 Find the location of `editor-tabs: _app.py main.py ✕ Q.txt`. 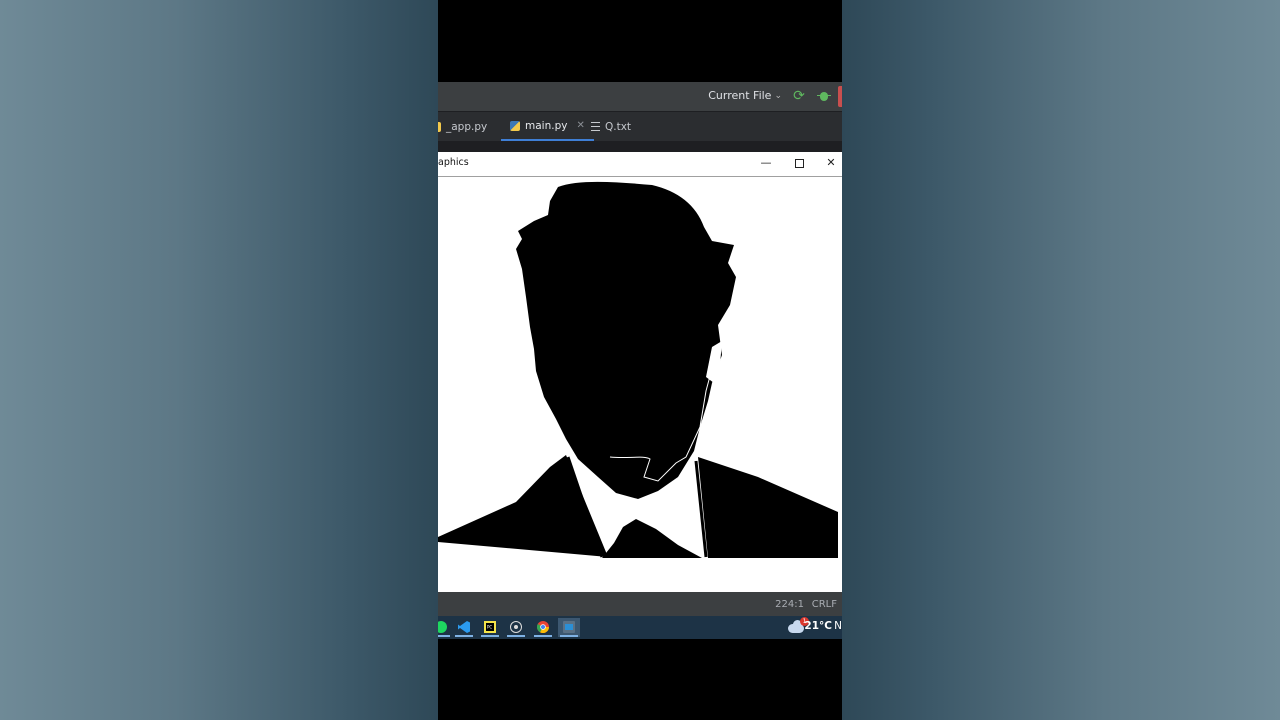

editor-tabs: _app.py main.py ✕ Q.txt is located at coordinates (640, 126).